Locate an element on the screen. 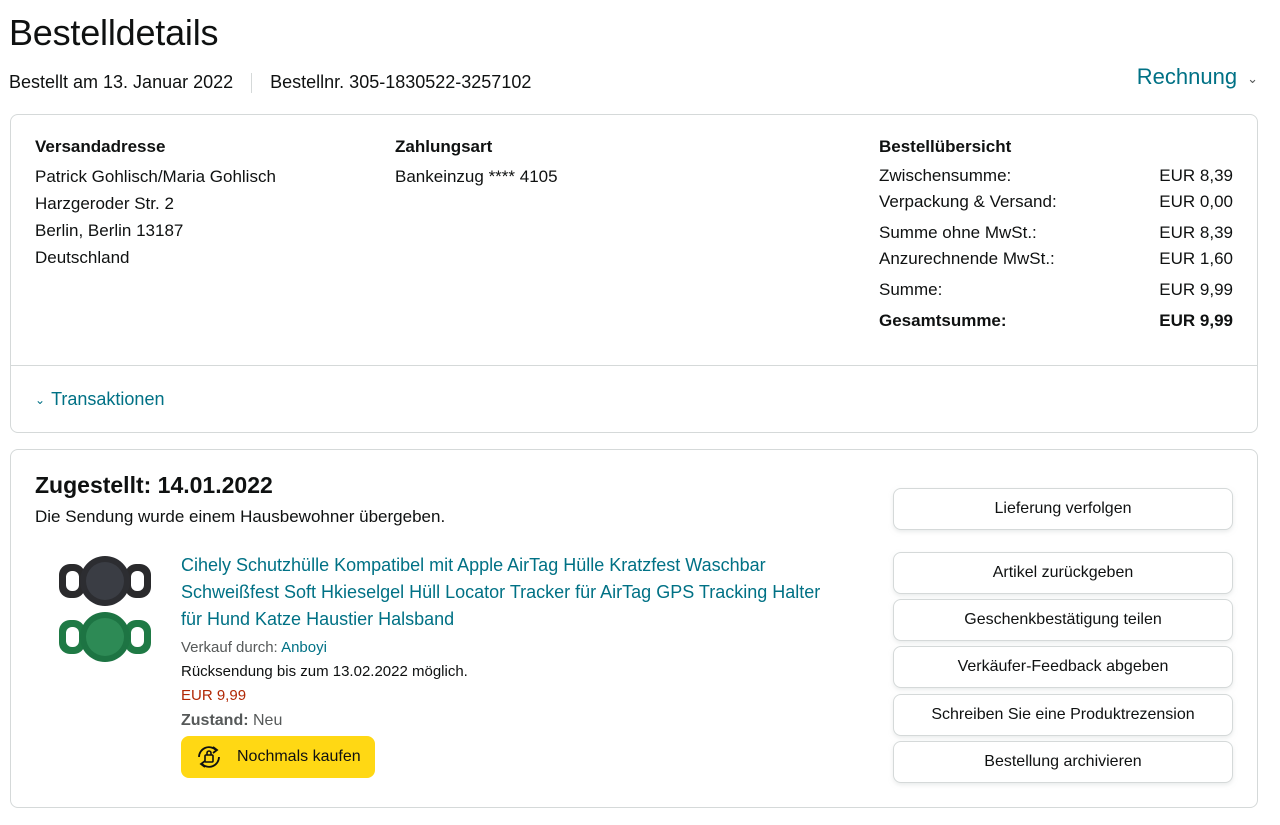  write-review-button: Schreiben Sie eine Produktrezension is located at coordinates (1063, 715).